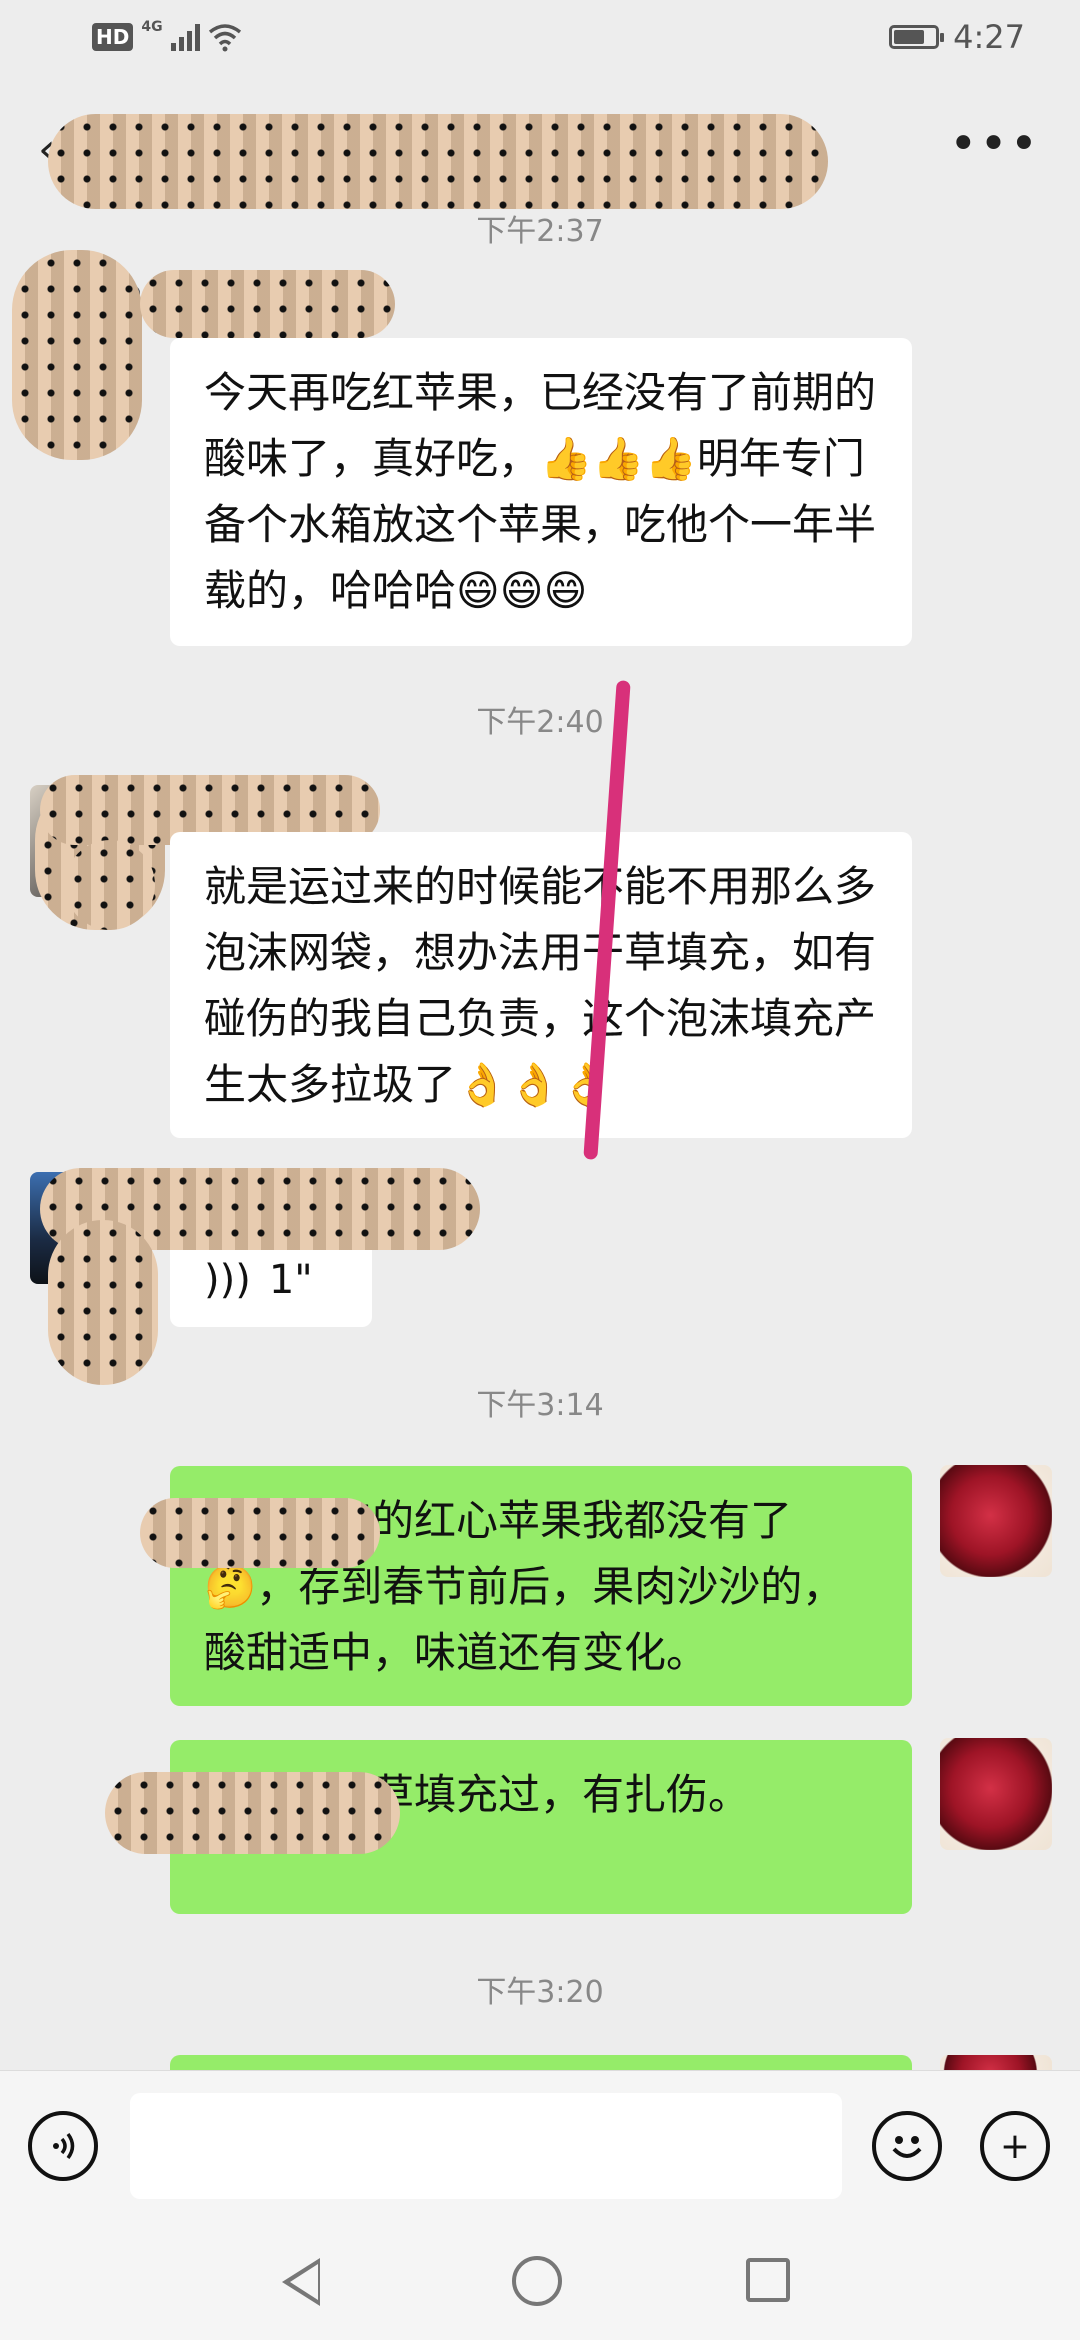 This screenshot has height=2340, width=1080. What do you see at coordinates (224, 38) in the screenshot?
I see `wifi-icon` at bounding box center [224, 38].